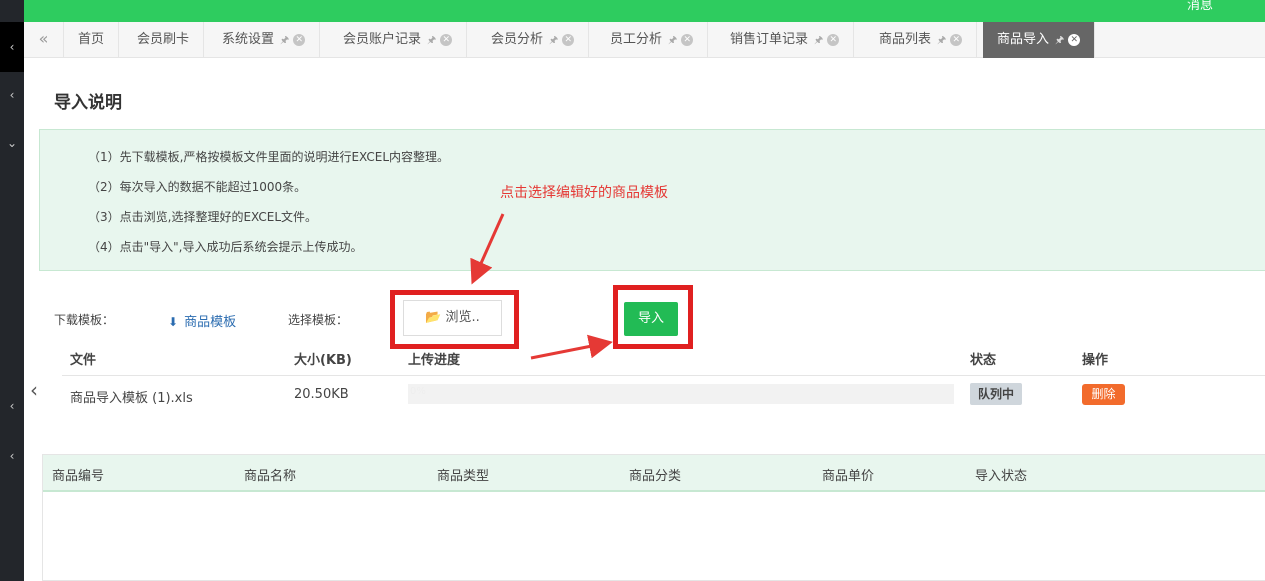 Image resolution: width=1265 pixels, height=581 pixels. I want to click on delete-button: 删除, so click(1103, 394).